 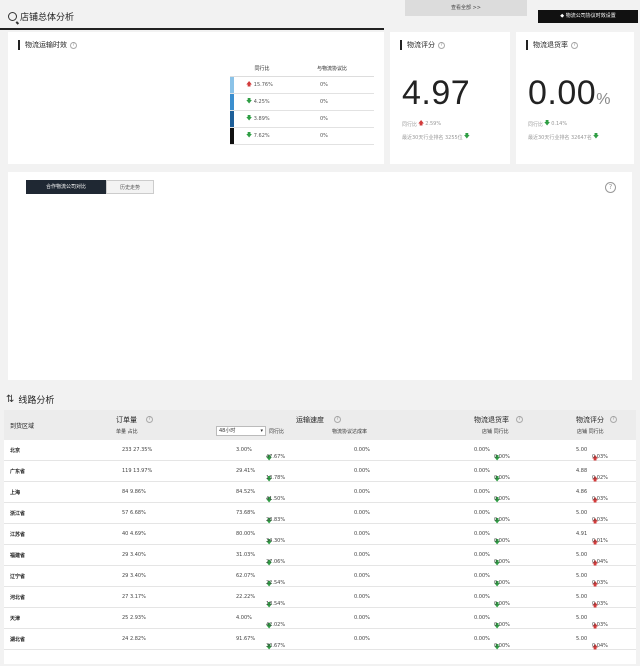 I want to click on orders-cell: 57 6.68%, so click(x=134, y=513).